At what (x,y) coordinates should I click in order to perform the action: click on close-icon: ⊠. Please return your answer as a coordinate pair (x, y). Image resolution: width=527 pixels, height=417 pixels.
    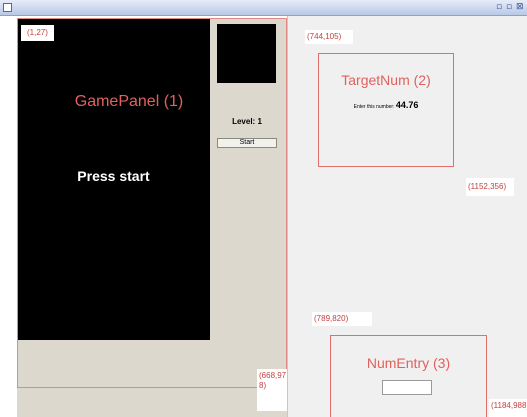
    Looking at the image, I should click on (520, 7).